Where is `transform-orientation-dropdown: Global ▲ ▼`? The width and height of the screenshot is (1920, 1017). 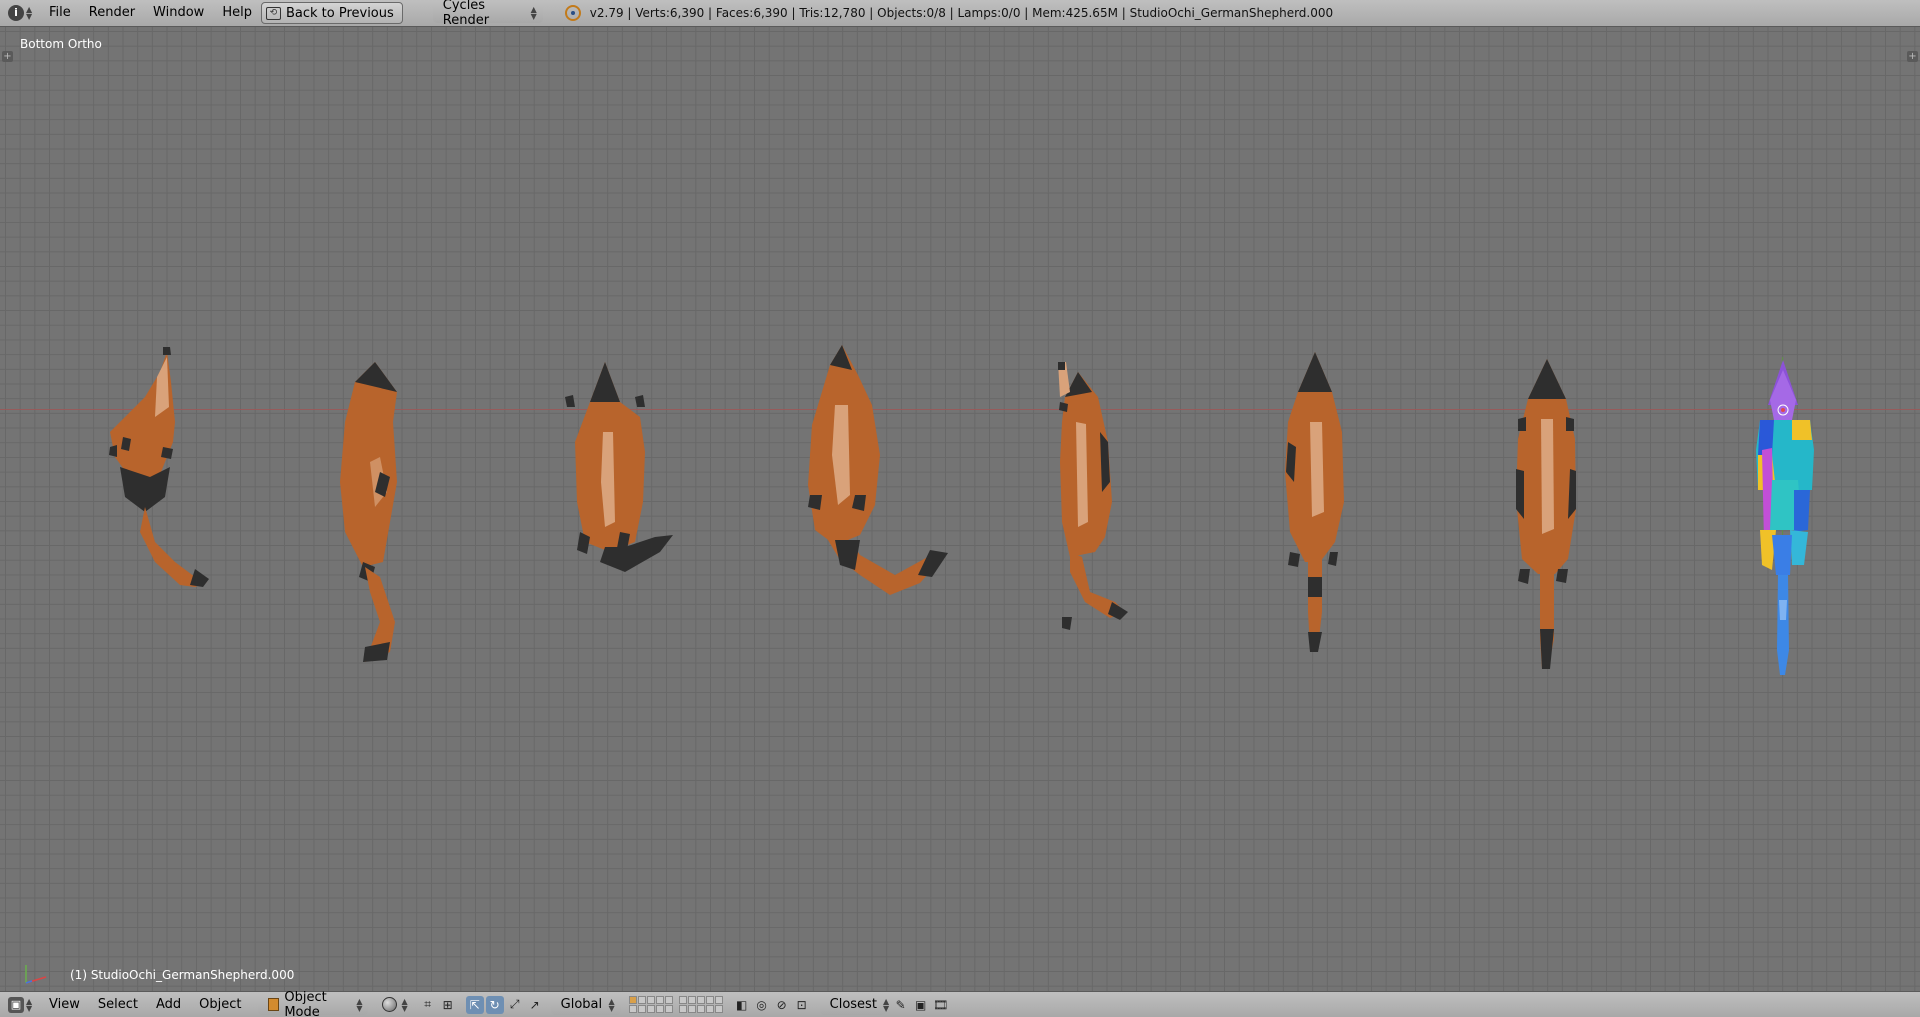
transform-orientation-dropdown: Global ▲ ▼ is located at coordinates (585, 1004).